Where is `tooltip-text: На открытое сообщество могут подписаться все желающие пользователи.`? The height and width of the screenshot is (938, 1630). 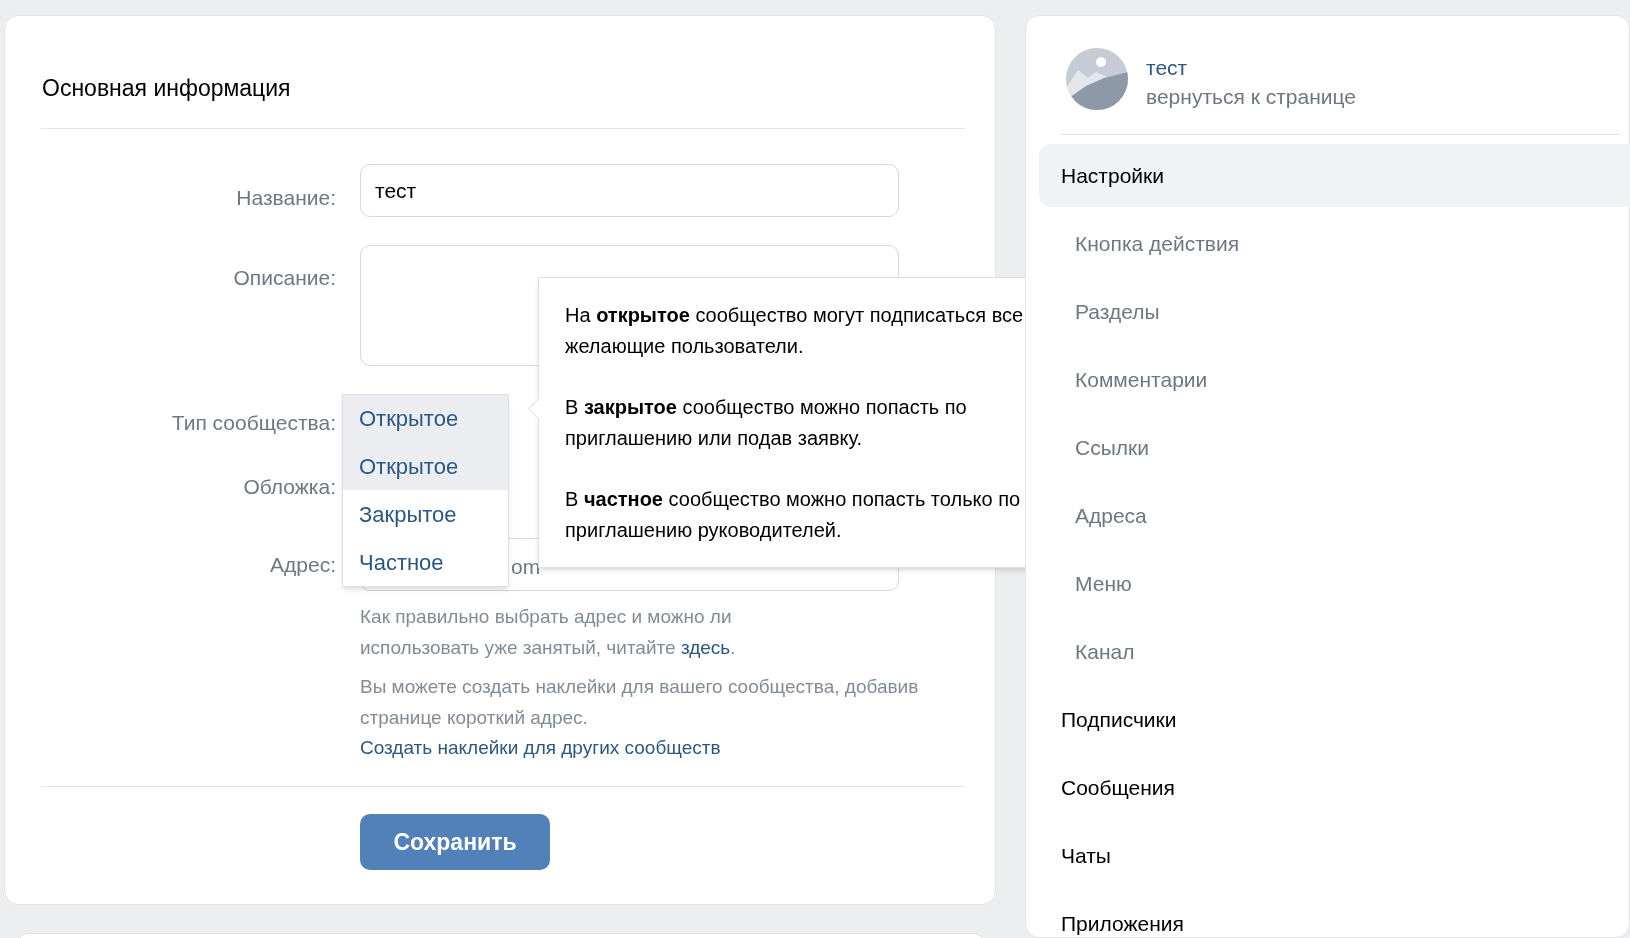
tooltip-text: На открытое сообщество могут подписаться все желающие пользователи. is located at coordinates (795, 331).